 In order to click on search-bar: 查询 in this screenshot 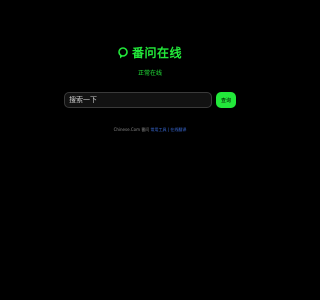, I will do `click(150, 100)`.